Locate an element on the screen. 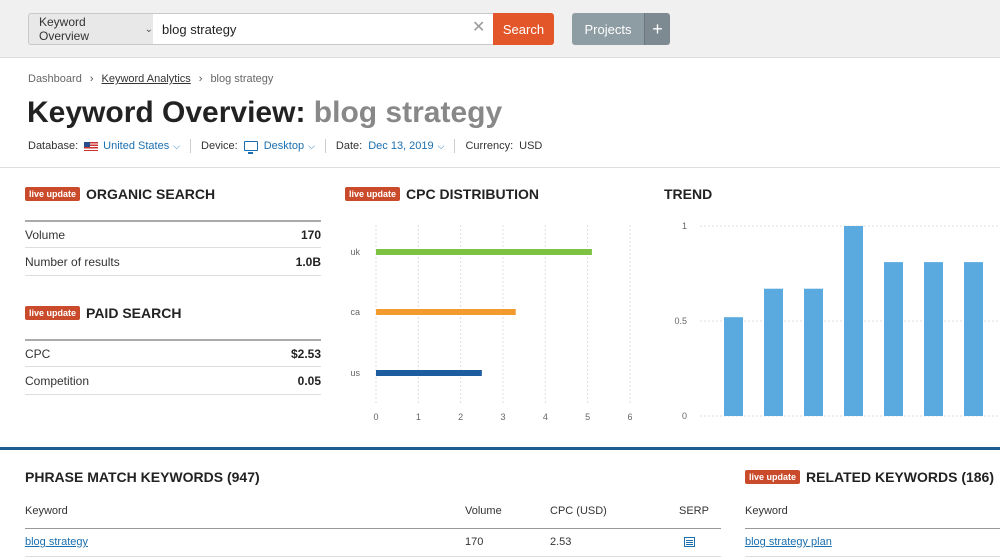  cpc-distribution-title: live update CPC DISTRIBUTION is located at coordinates (442, 194).